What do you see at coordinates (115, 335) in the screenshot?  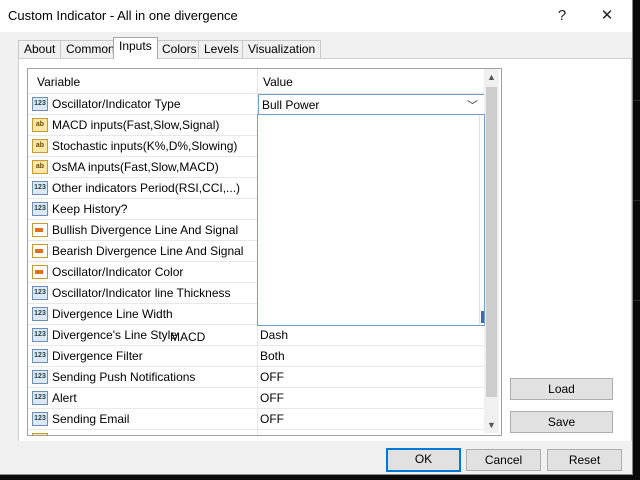 I see `row-variable-name: Divergence's Line Style` at bounding box center [115, 335].